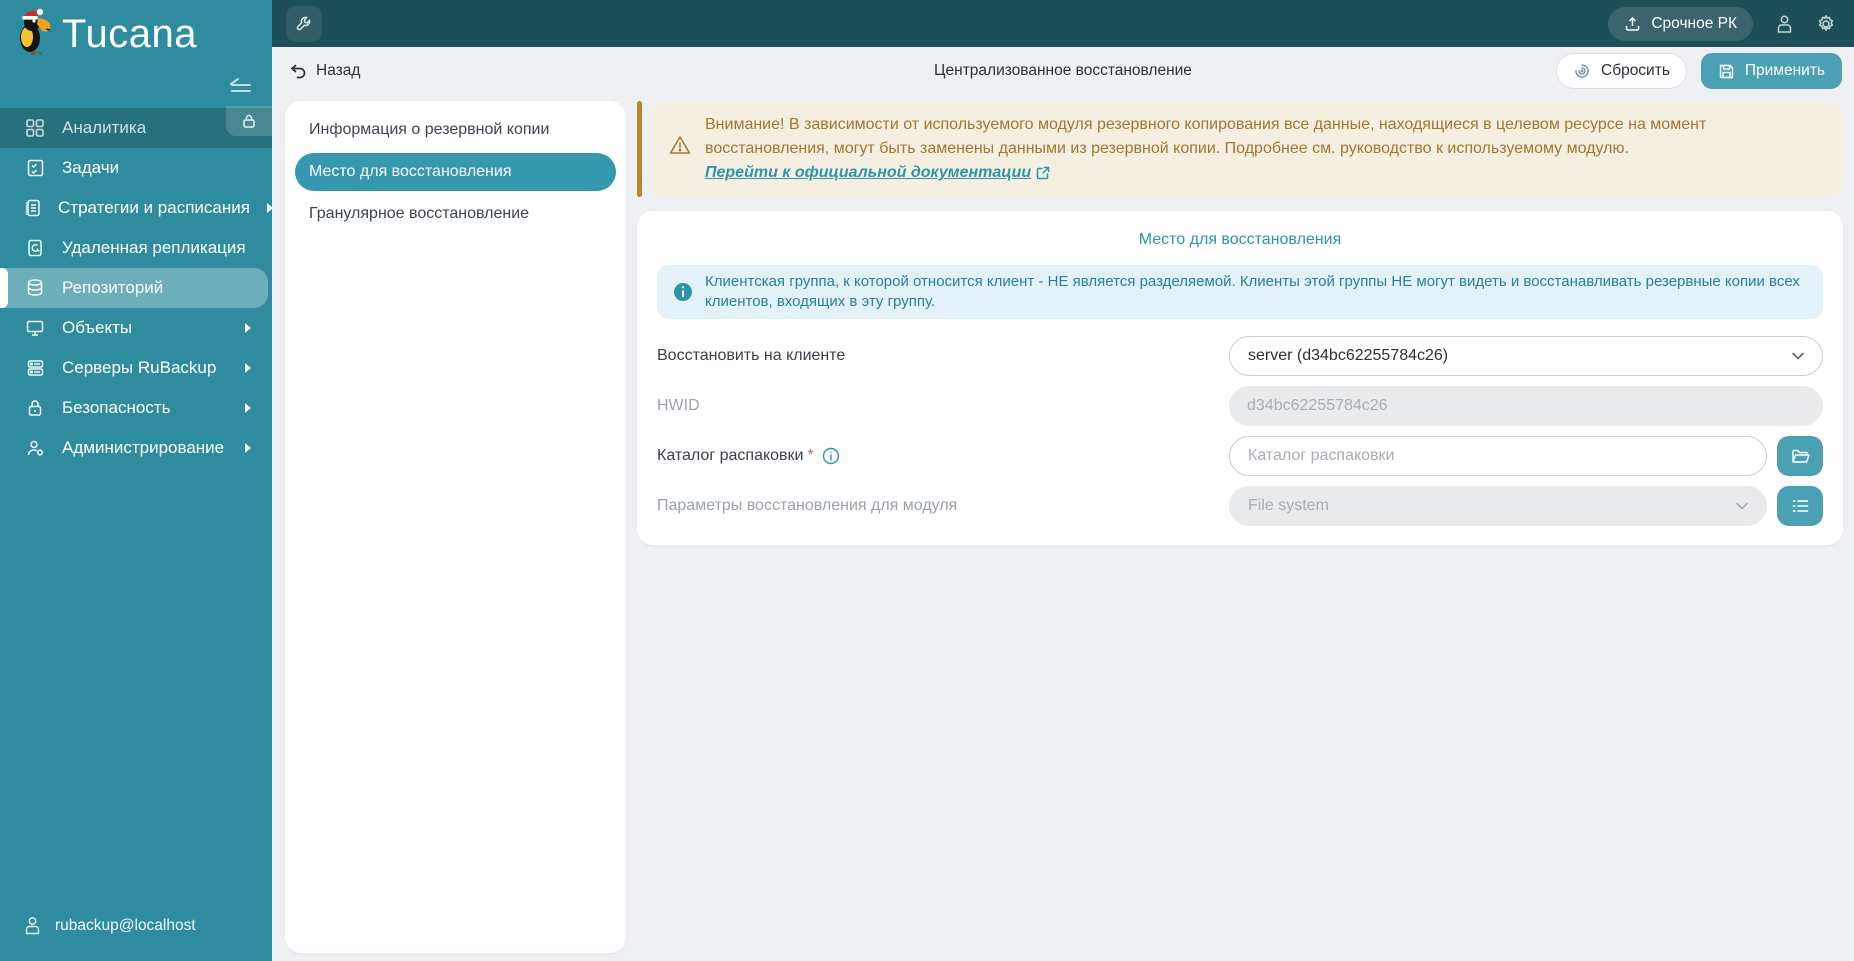  I want to click on security-lock-icon, so click(35, 408).